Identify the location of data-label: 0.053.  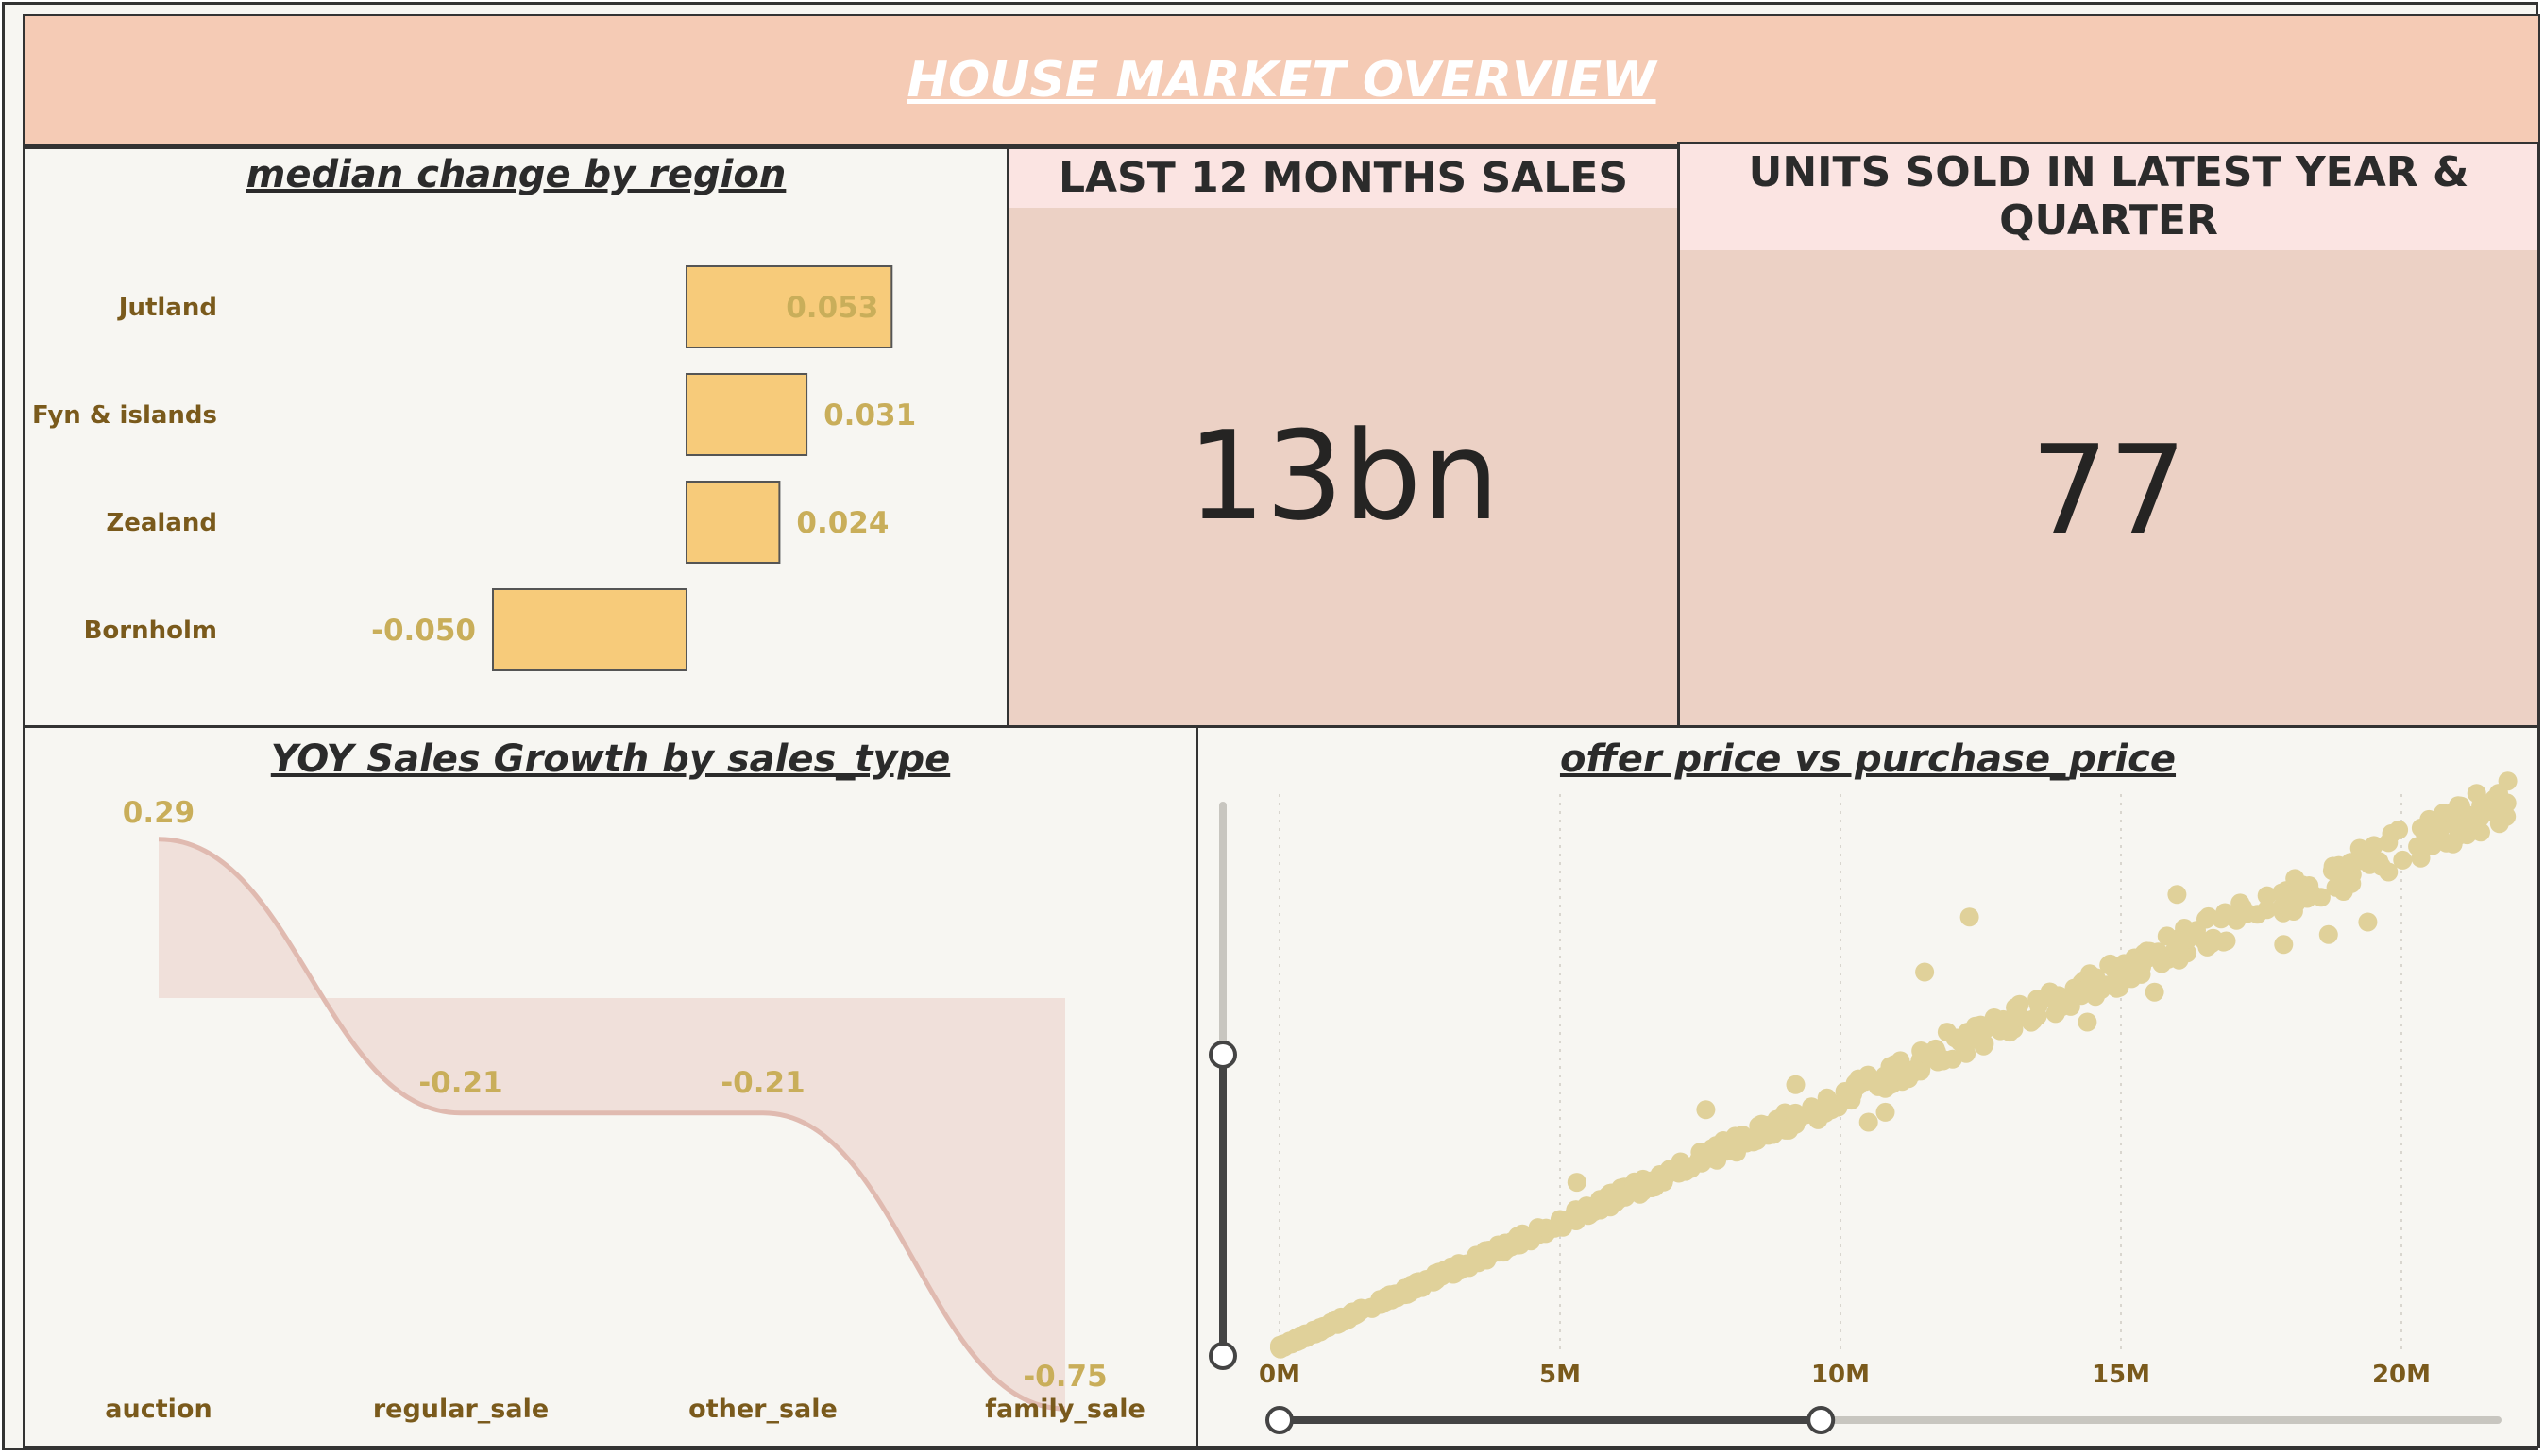
(832, 308).